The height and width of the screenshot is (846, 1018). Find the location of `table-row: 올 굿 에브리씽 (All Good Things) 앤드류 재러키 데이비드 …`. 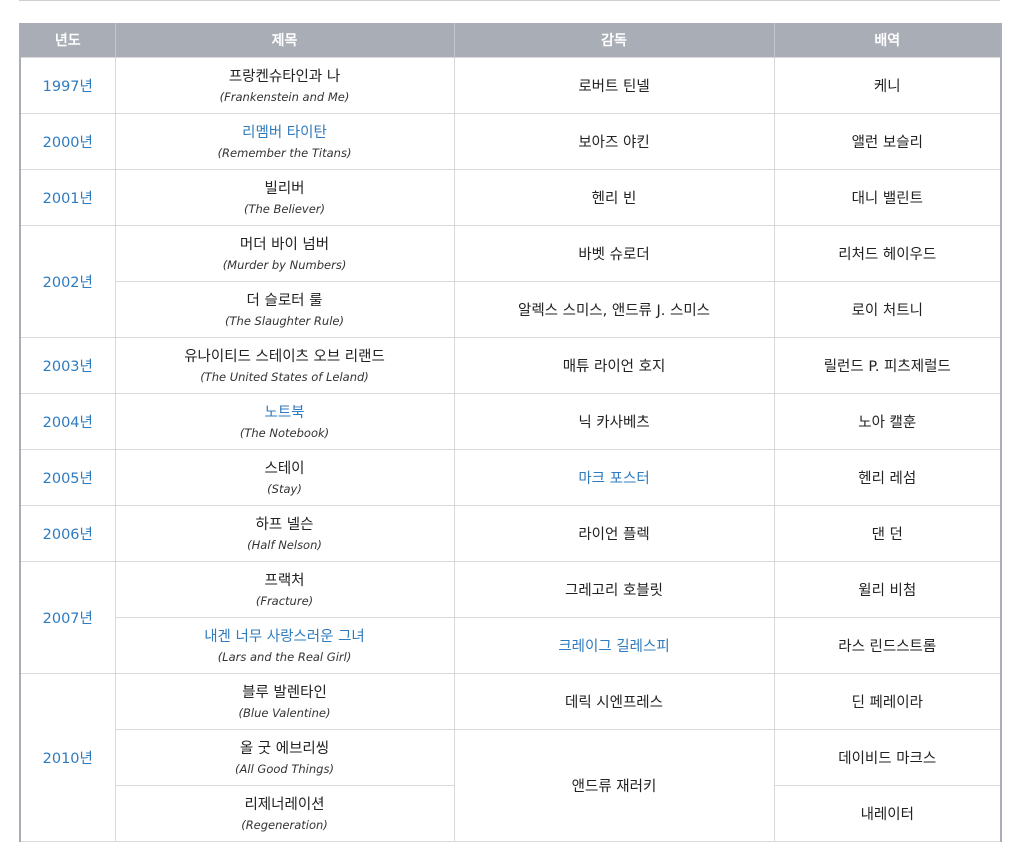

table-row: 올 굿 에브리씽 (All Good Things) 앤드류 재러키 데이비드 … is located at coordinates (511, 785).